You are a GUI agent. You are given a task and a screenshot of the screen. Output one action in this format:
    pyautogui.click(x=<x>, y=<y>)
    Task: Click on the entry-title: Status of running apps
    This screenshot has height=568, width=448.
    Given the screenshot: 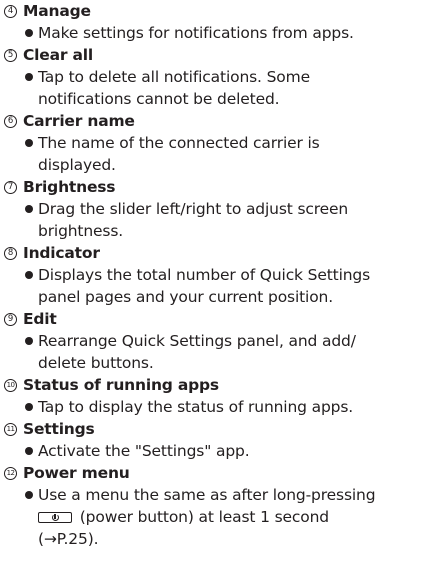 What is the action you would take?
    pyautogui.click(x=121, y=385)
    